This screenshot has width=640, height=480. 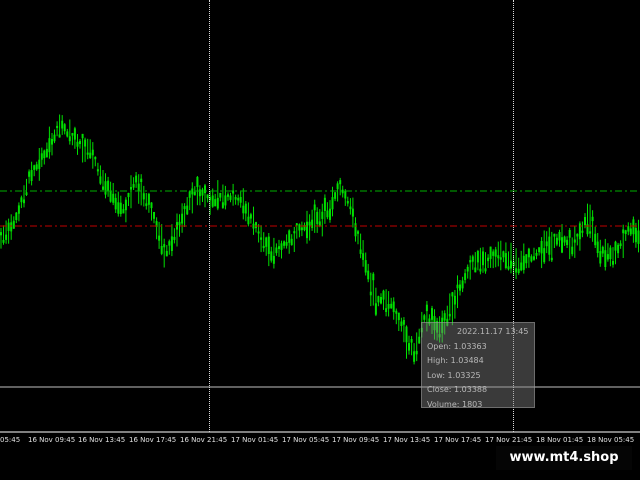 What do you see at coordinates (455, 404) in the screenshot?
I see `tooltip-volume: Volume: 1803` at bounding box center [455, 404].